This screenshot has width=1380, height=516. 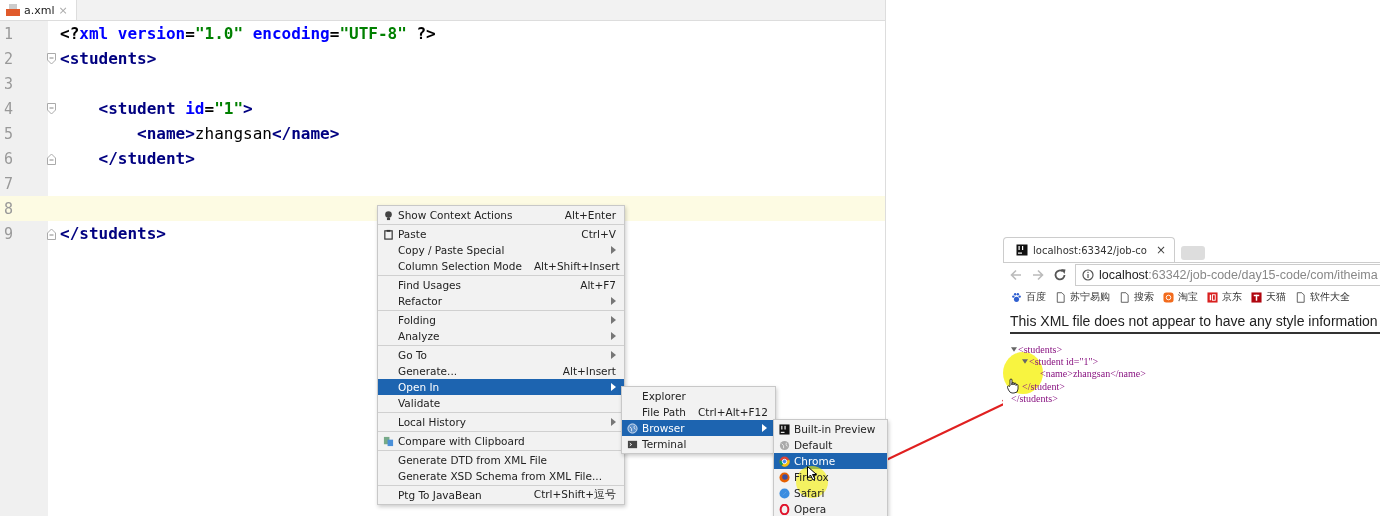 What do you see at coordinates (8, 108) in the screenshot?
I see `line-number: 4` at bounding box center [8, 108].